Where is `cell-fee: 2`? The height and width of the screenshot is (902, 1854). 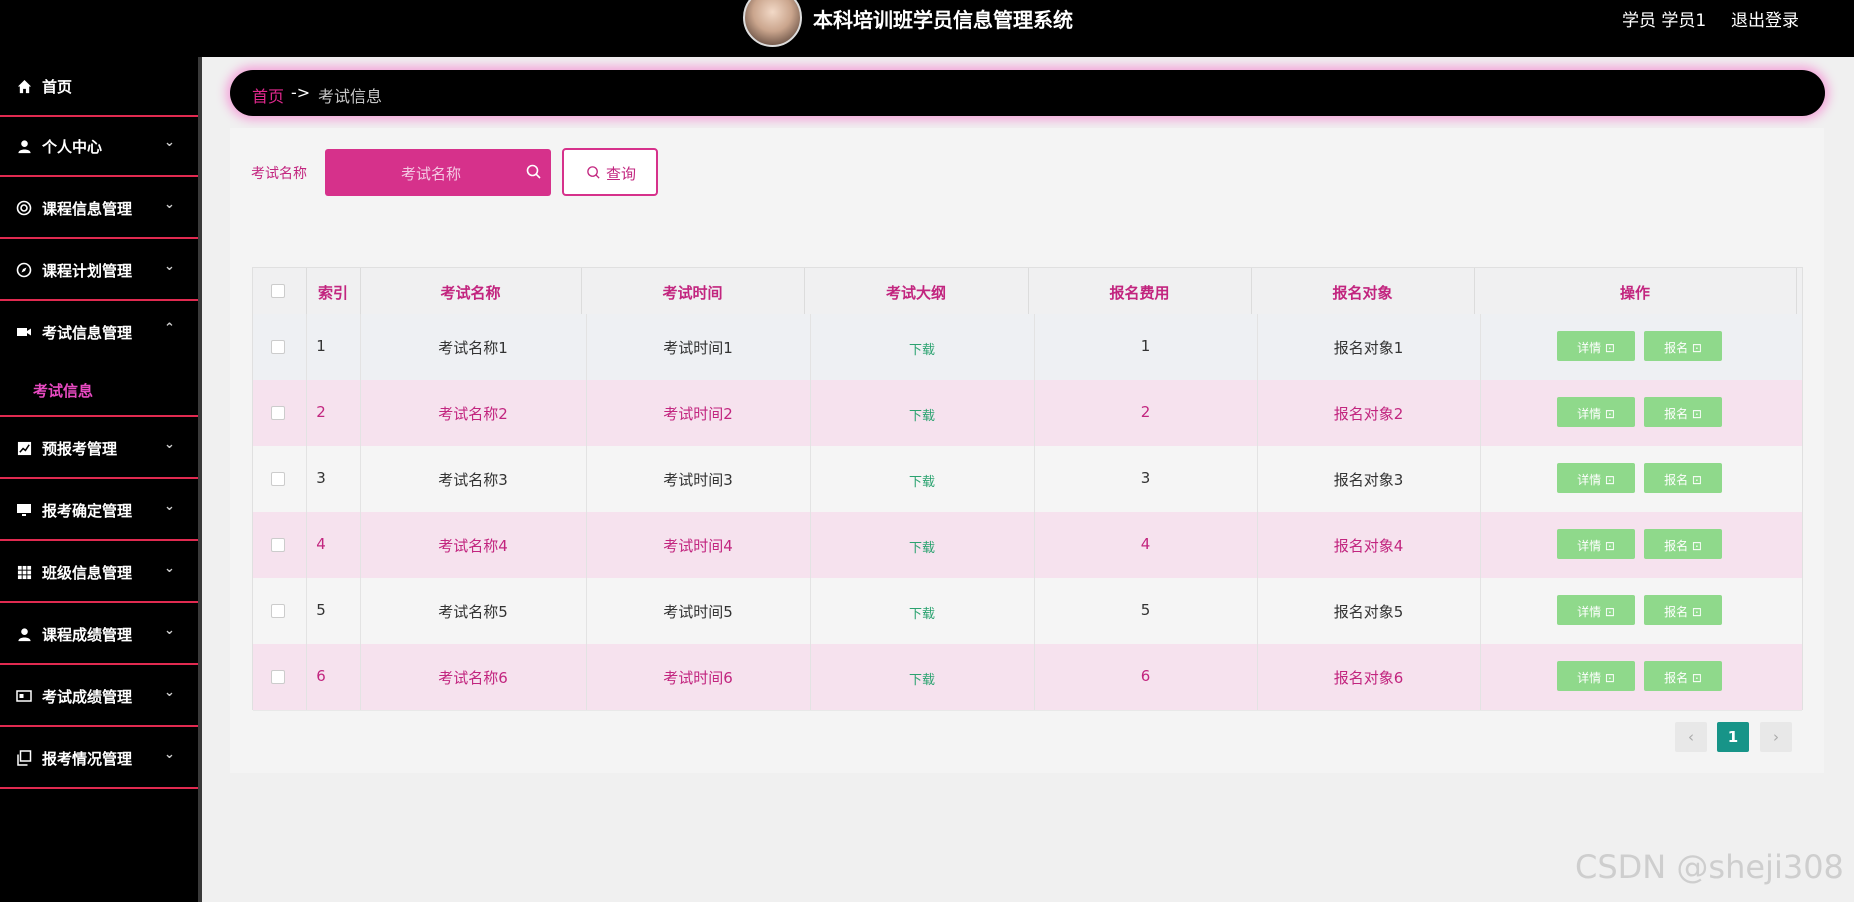 cell-fee: 2 is located at coordinates (1145, 412).